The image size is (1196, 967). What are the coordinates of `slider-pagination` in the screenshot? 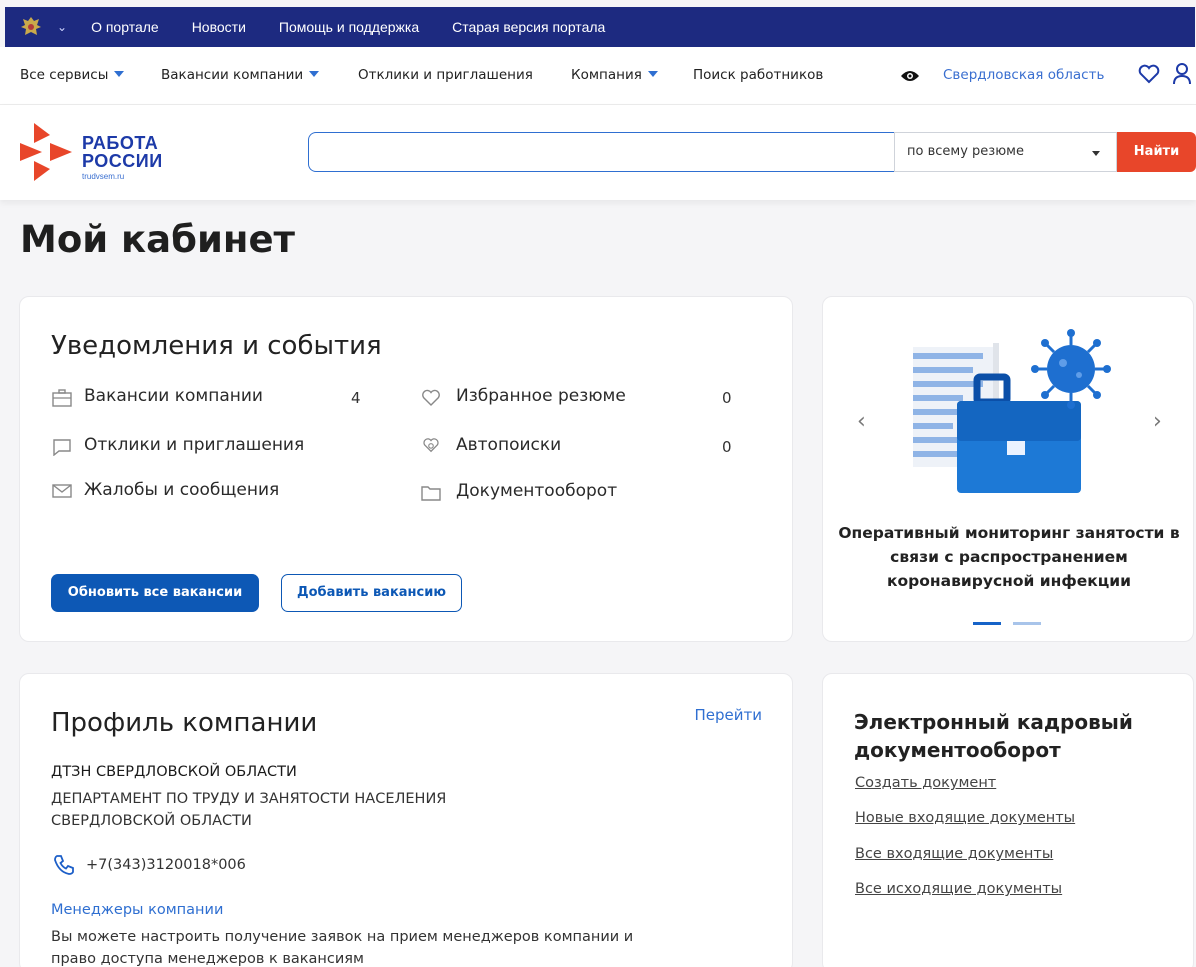 It's located at (1013, 619).